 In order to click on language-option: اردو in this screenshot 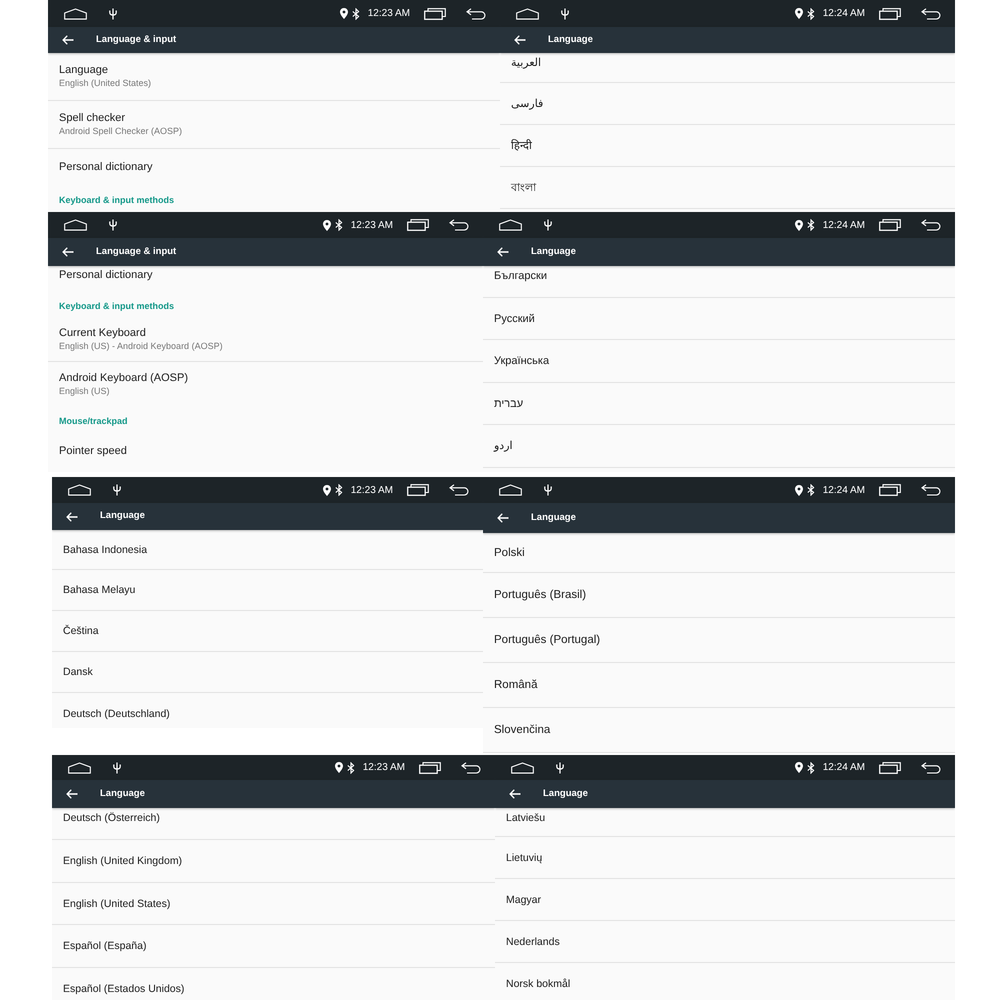, I will do `click(503, 446)`.